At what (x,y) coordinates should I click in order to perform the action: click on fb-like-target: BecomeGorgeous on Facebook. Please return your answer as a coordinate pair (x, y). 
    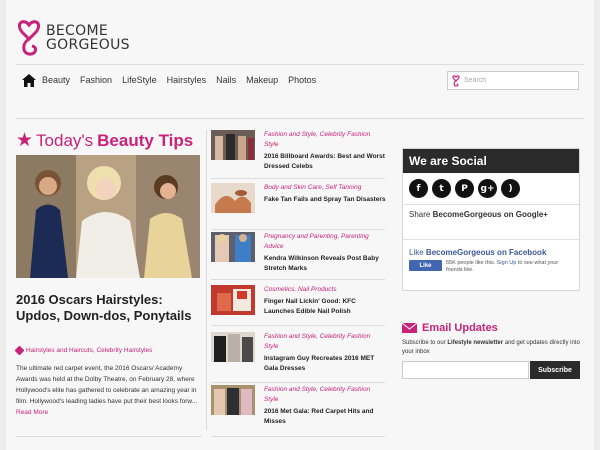
    Looking at the image, I should click on (486, 252).